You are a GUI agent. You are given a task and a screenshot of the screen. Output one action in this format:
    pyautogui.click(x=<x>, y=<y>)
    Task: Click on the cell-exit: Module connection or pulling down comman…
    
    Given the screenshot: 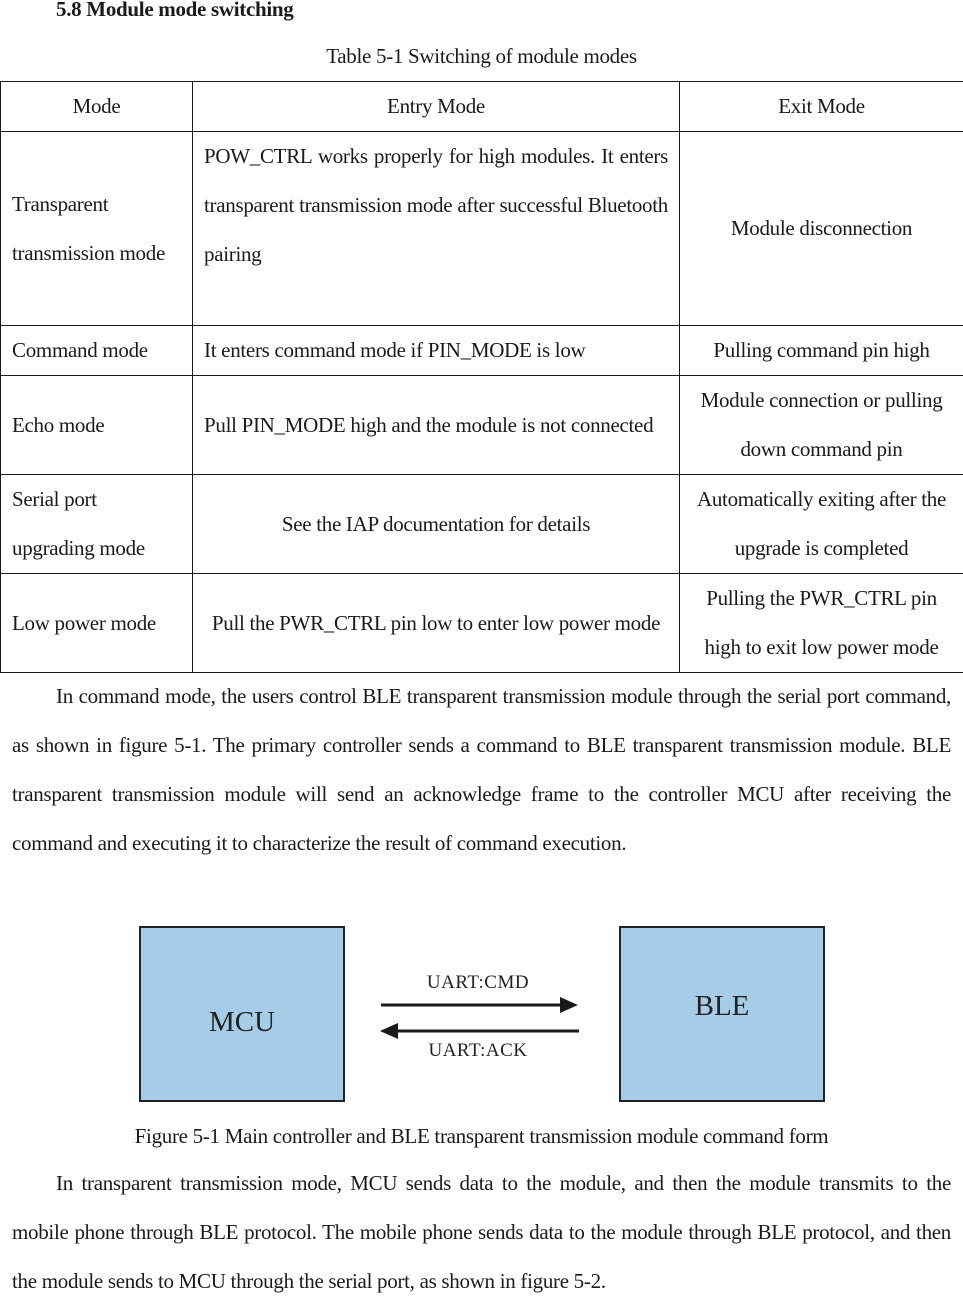 What is the action you would take?
    pyautogui.click(x=821, y=425)
    